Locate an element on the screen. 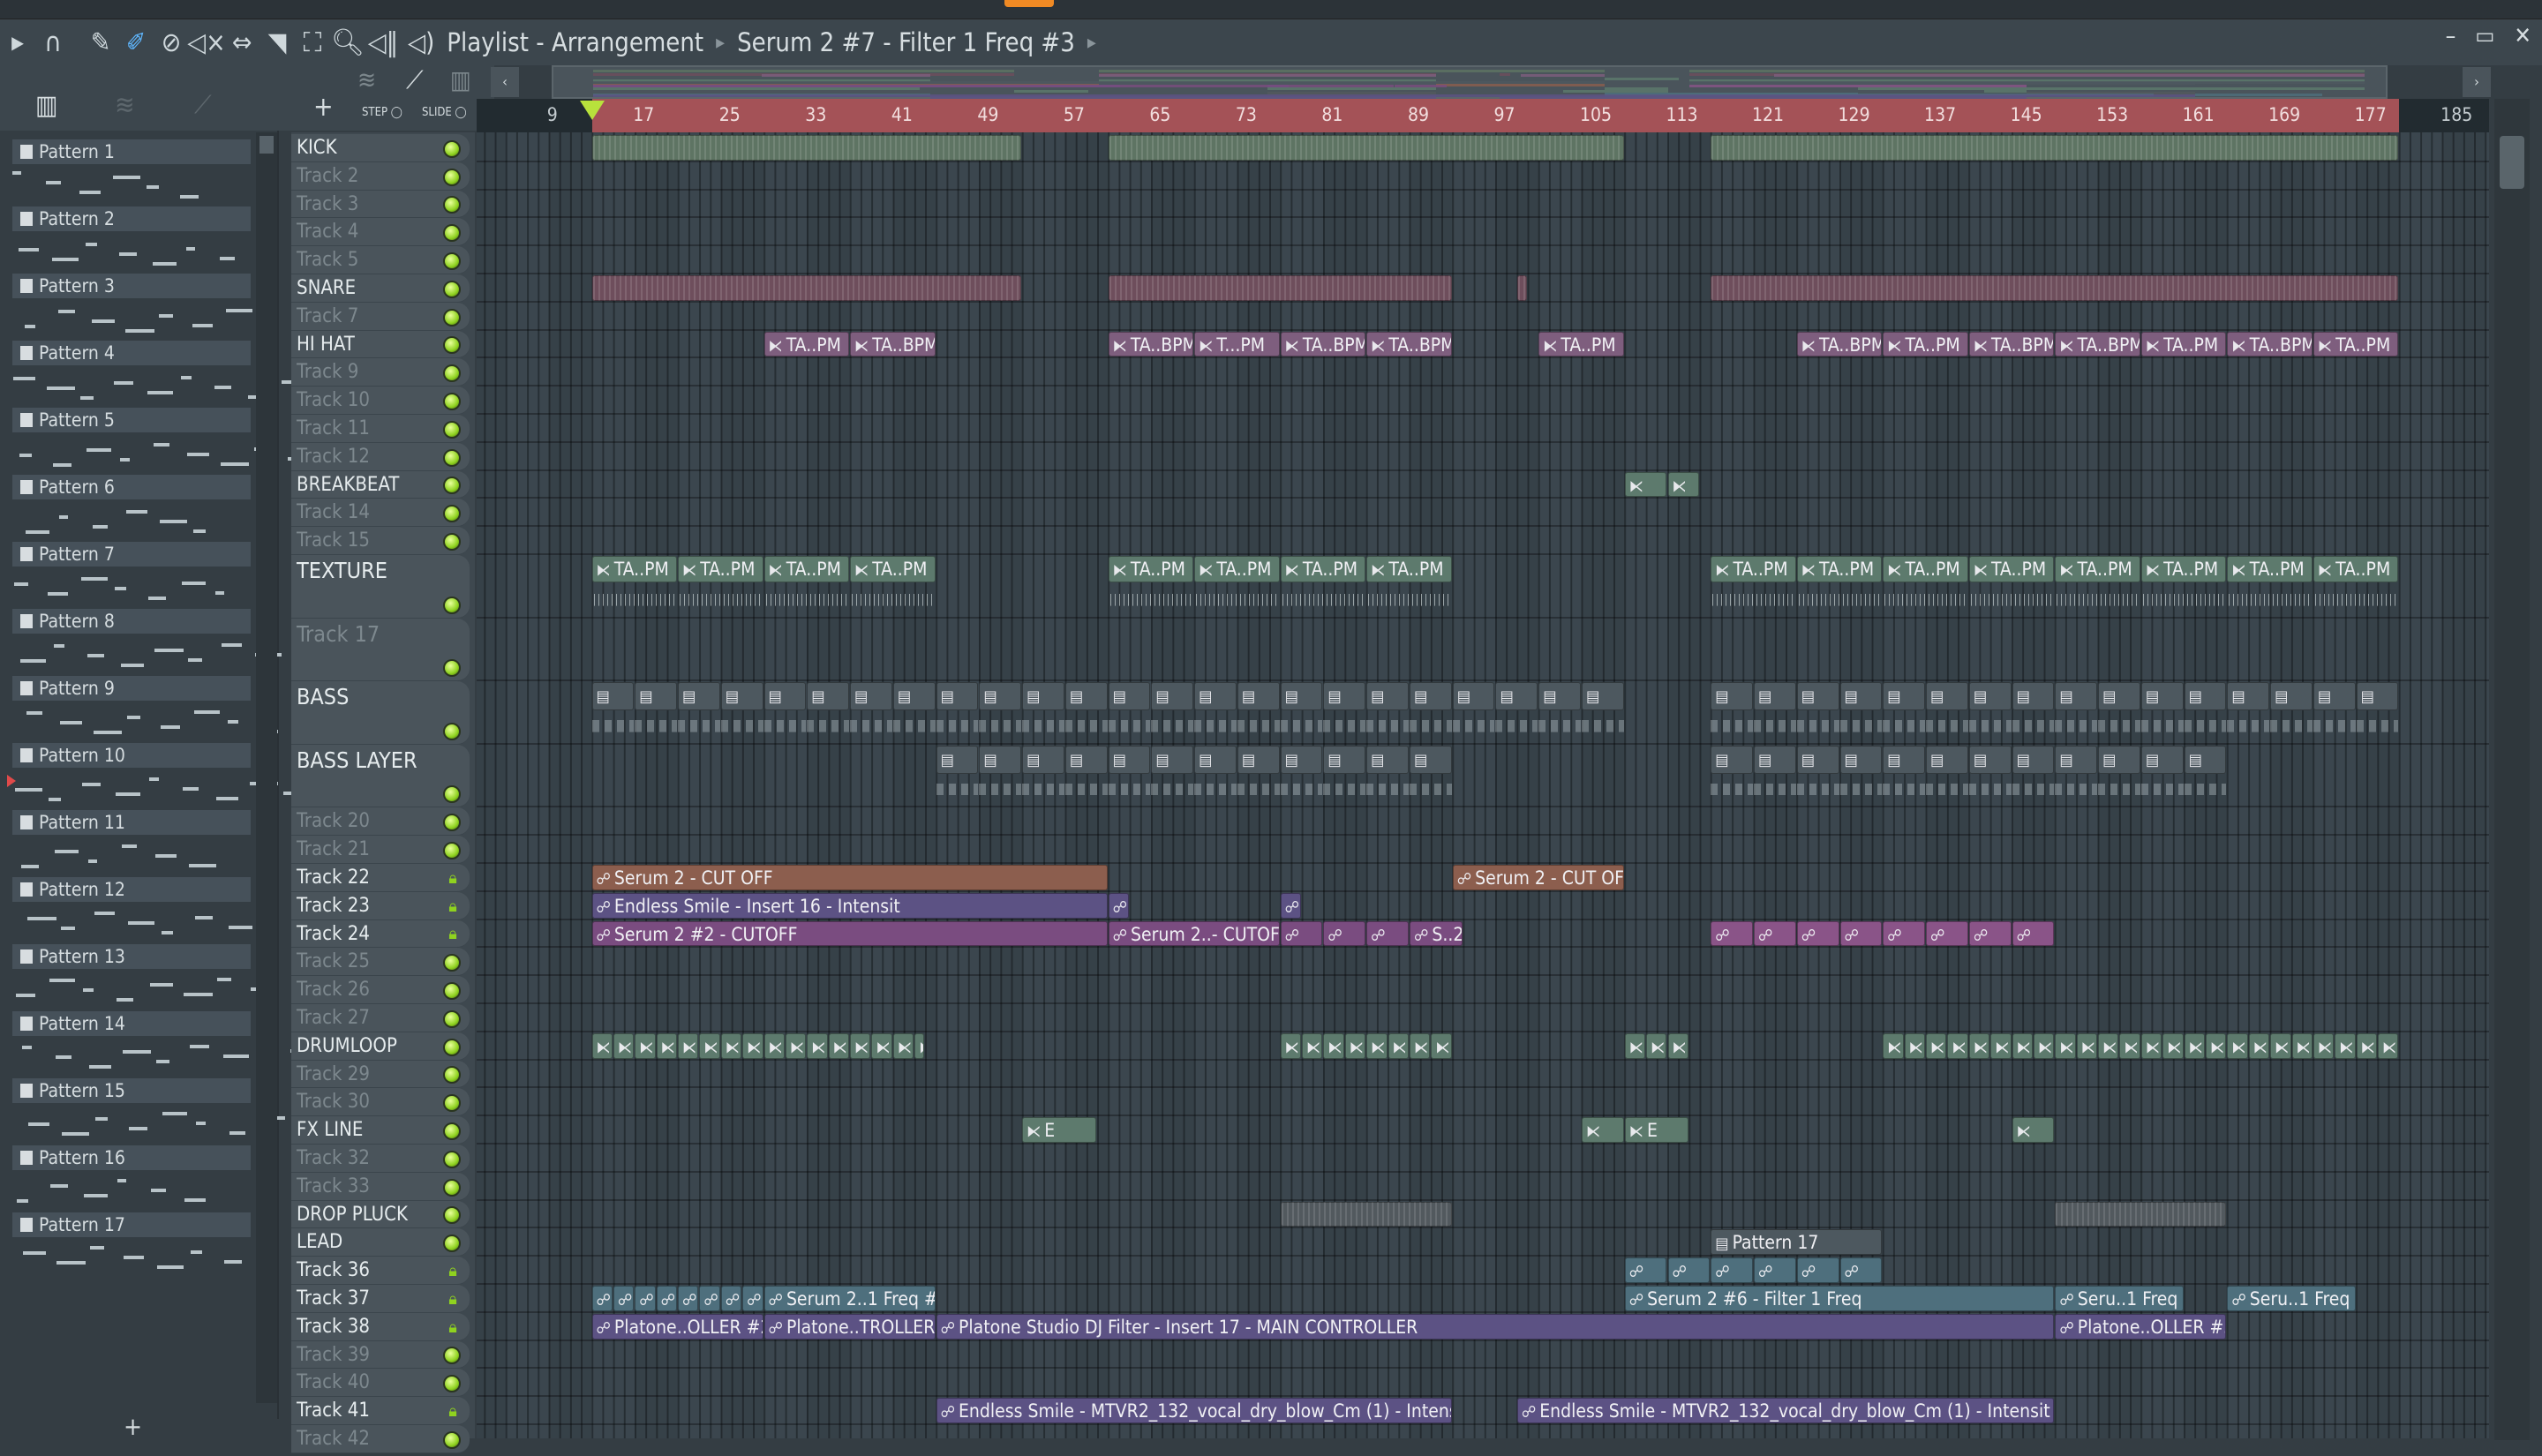 This screenshot has height=1456, width=2542. add-track-button: + is located at coordinates (324, 107).